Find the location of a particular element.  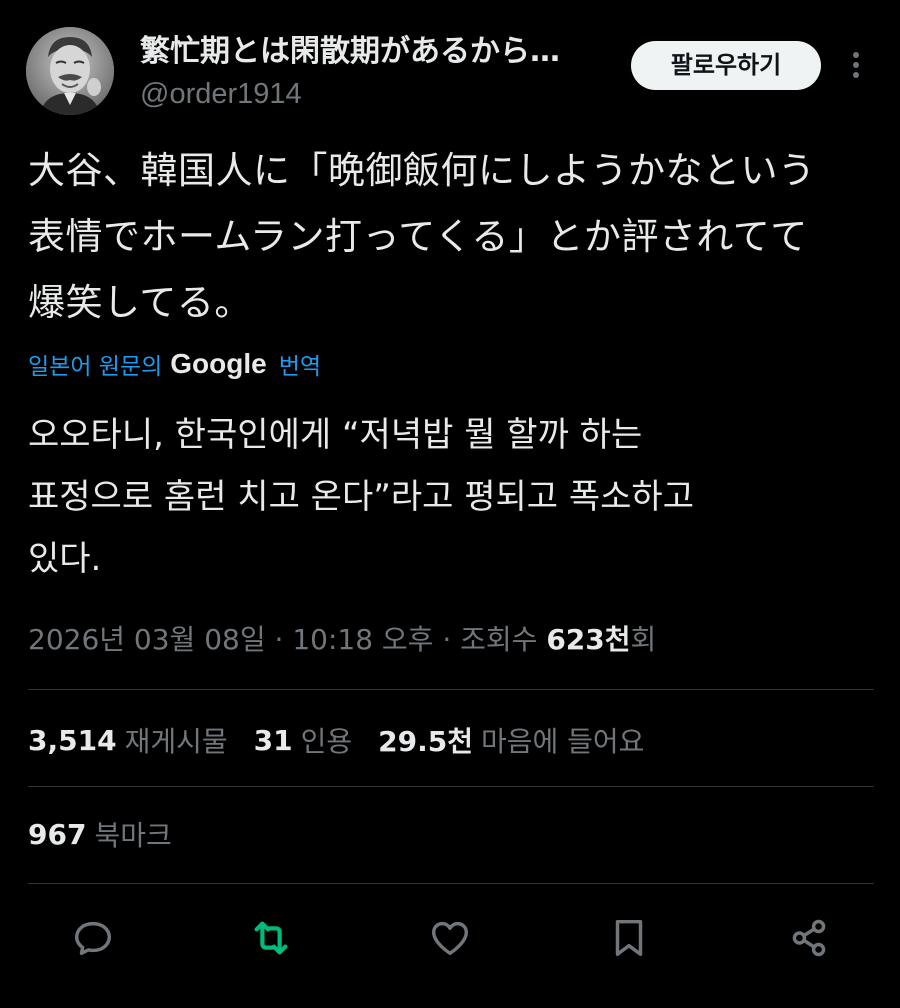

avatar is located at coordinates (70, 71).